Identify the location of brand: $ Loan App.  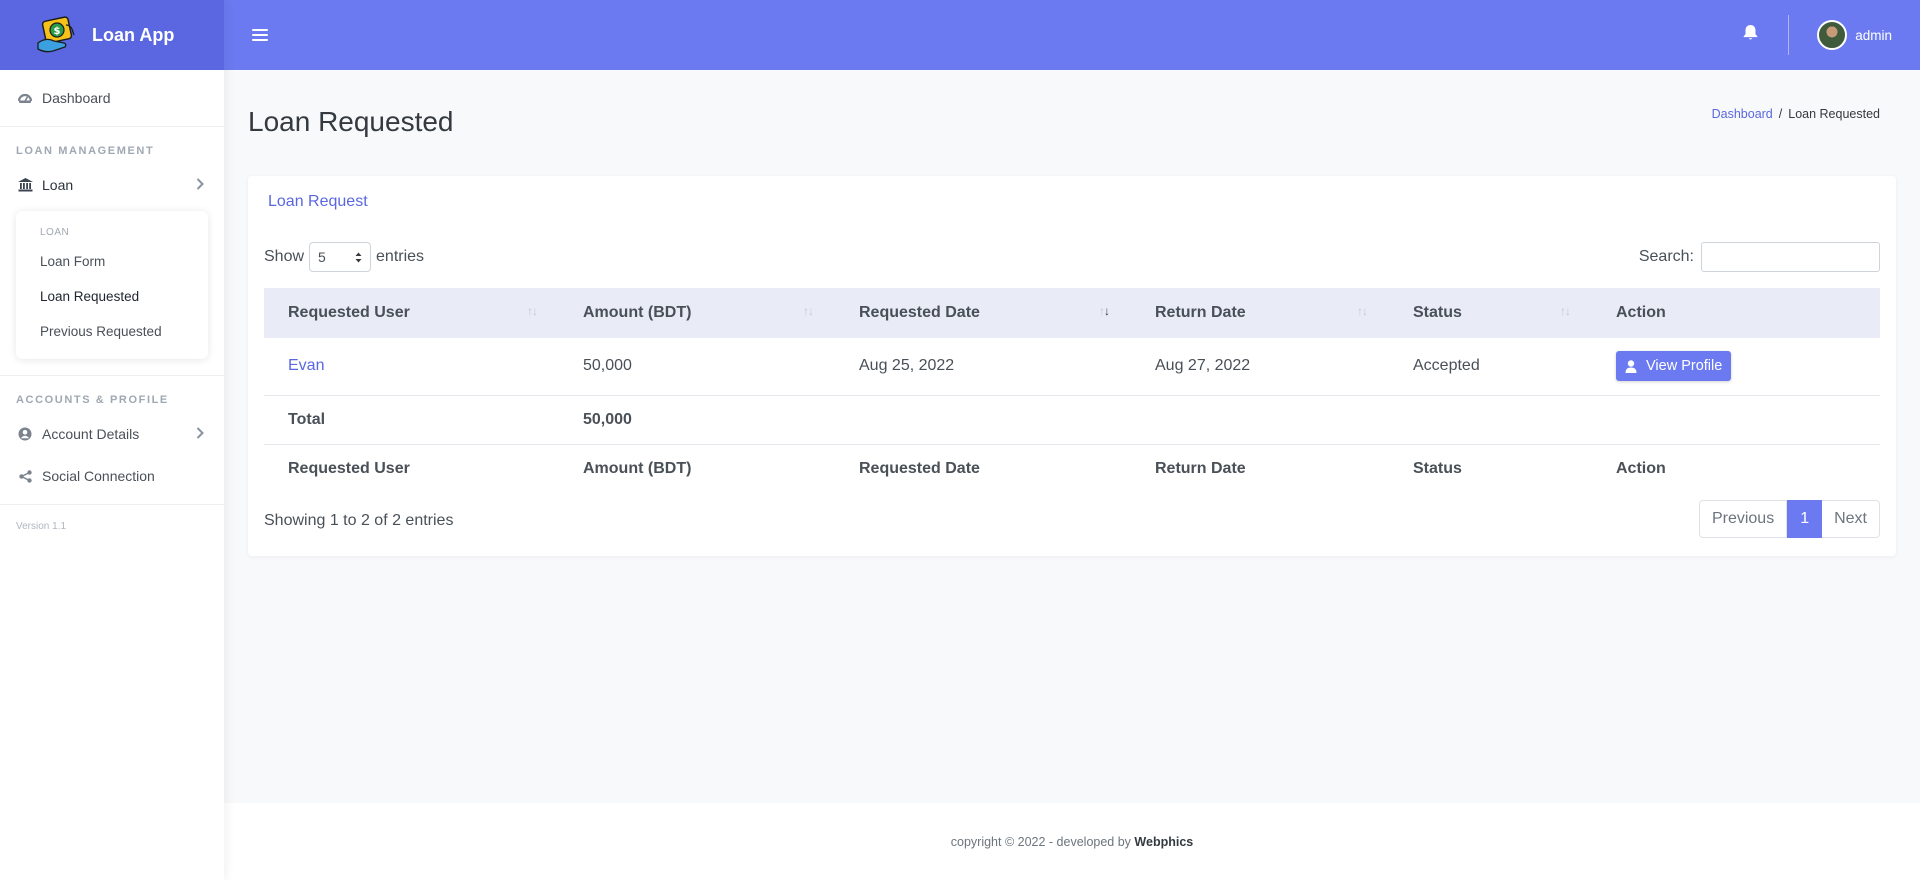
(112, 35).